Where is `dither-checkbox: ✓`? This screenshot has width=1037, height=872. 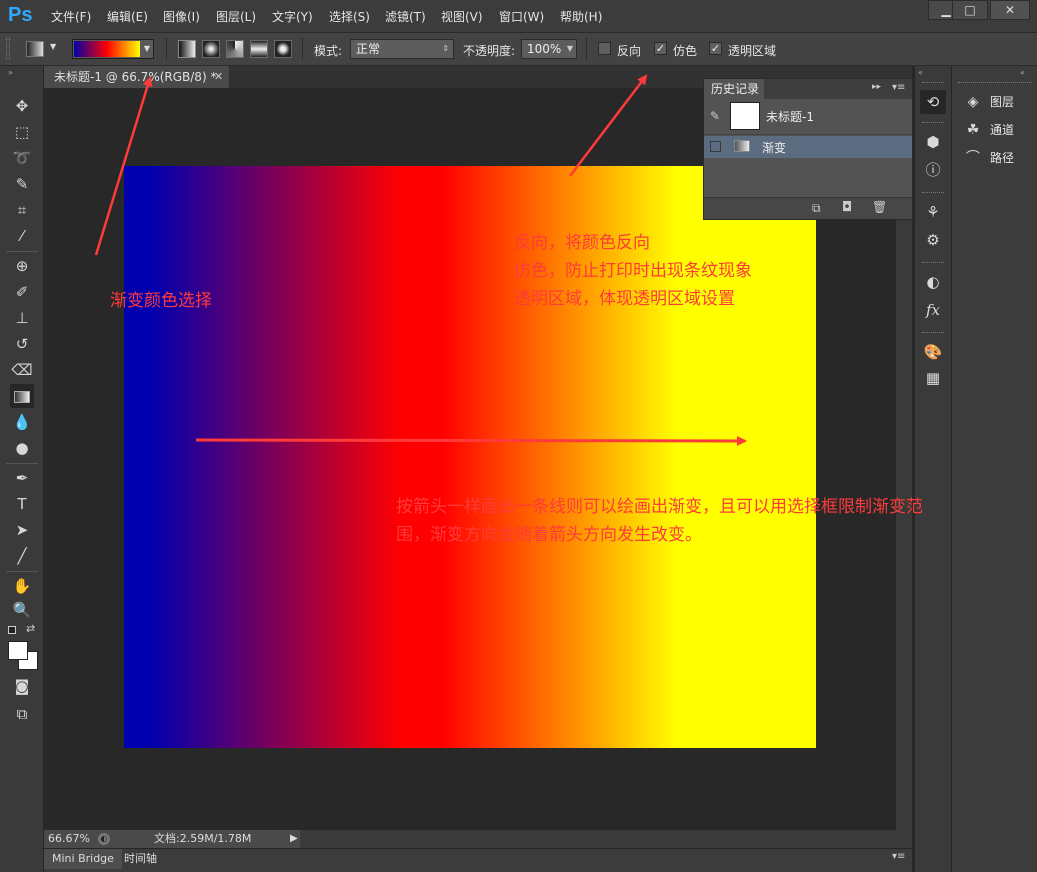 dither-checkbox: ✓ is located at coordinates (660, 48).